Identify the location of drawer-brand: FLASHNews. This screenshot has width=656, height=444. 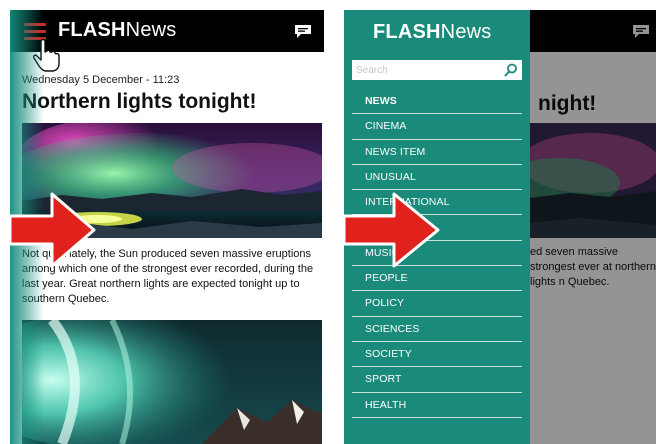
(432, 32).